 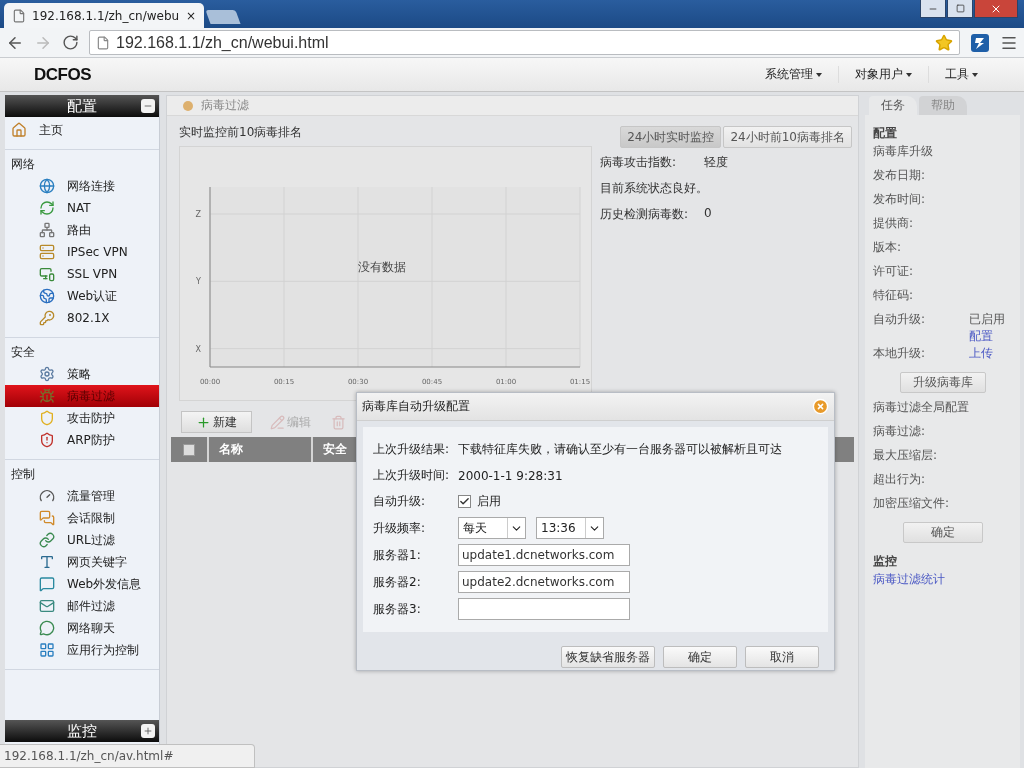 I want to click on panel-header: 配置, so click(x=82, y=106).